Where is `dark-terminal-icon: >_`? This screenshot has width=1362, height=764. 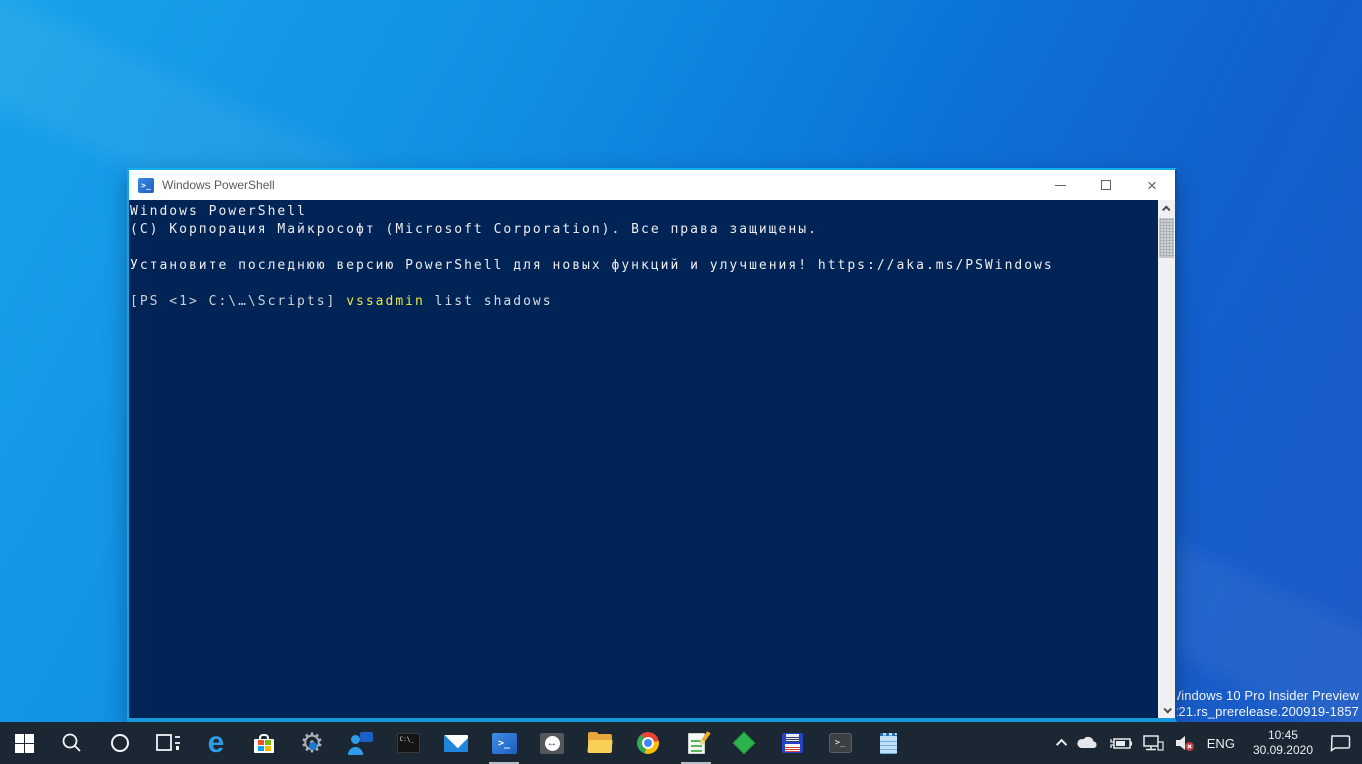
dark-terminal-icon: >_ is located at coordinates (840, 743).